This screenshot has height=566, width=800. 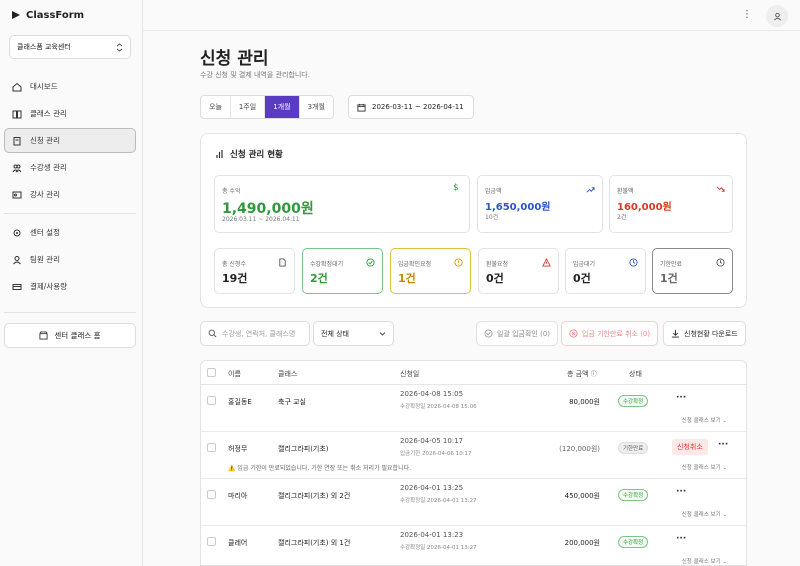 What do you see at coordinates (261, 219) in the screenshot?
I see `stat-revenue-range: 2026.03.11 ~ 2026.04.11` at bounding box center [261, 219].